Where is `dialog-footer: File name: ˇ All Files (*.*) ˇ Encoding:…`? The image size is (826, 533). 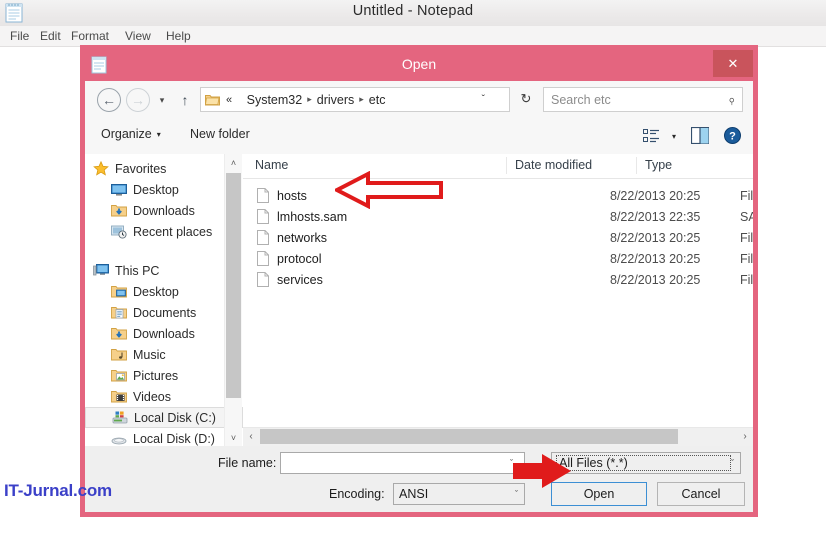 dialog-footer: File name: ˇ All Files (*.*) ˇ Encoding:… is located at coordinates (419, 479).